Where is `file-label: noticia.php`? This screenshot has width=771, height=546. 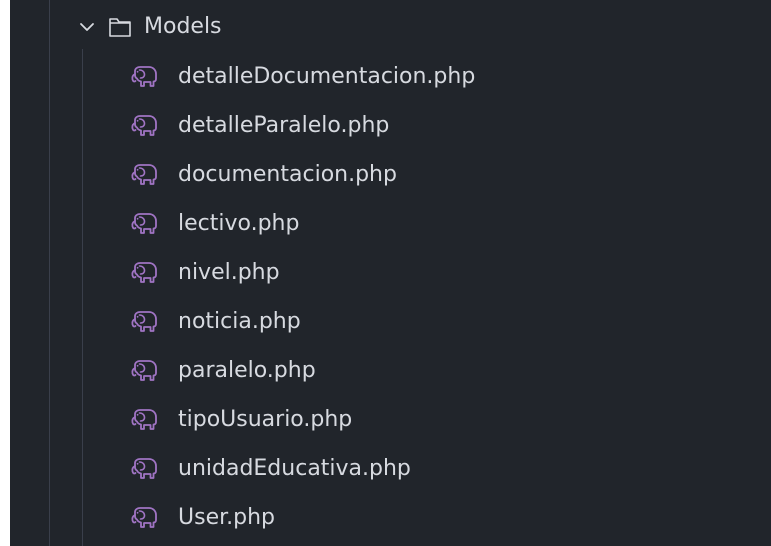
file-label: noticia.php is located at coordinates (239, 321).